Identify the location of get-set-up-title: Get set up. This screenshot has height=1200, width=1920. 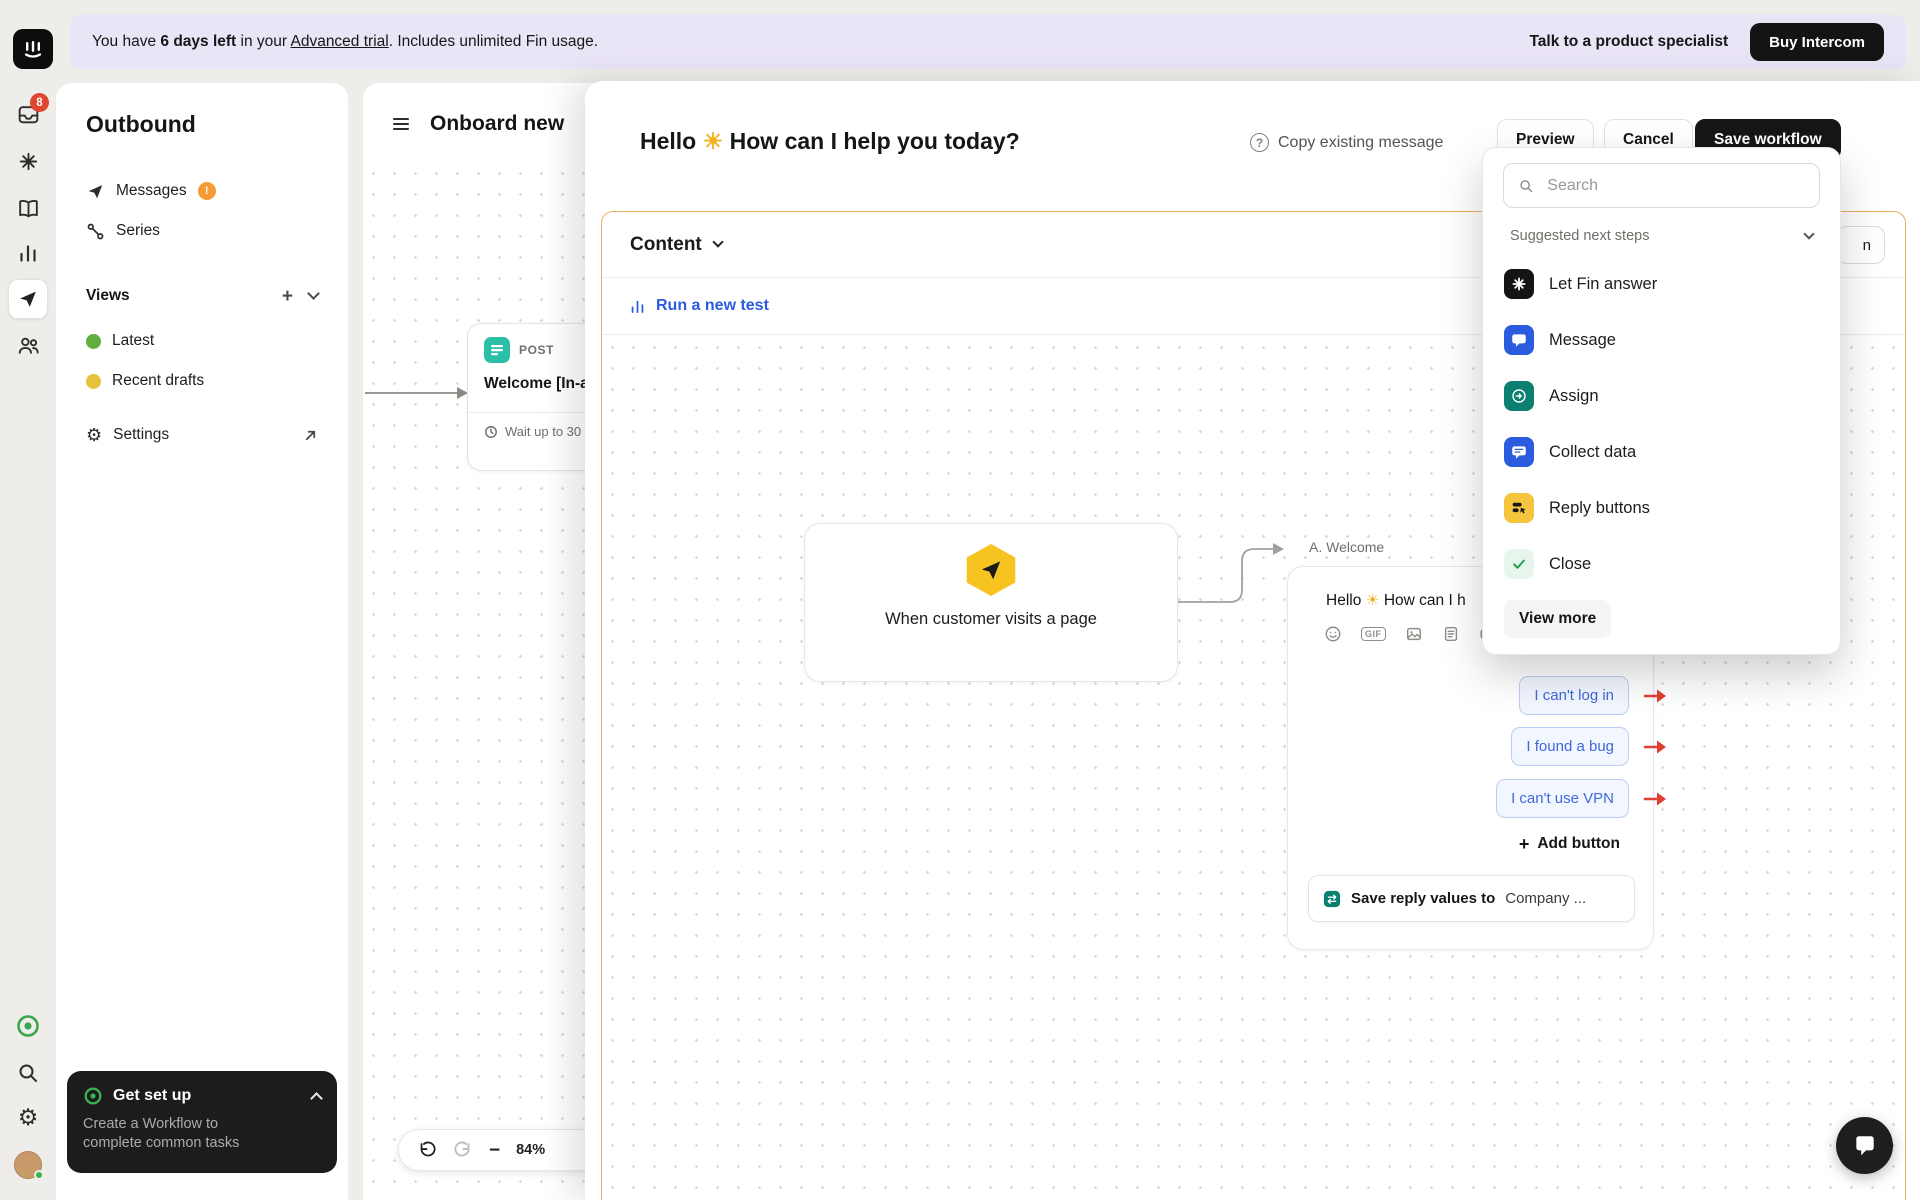
(152, 1095).